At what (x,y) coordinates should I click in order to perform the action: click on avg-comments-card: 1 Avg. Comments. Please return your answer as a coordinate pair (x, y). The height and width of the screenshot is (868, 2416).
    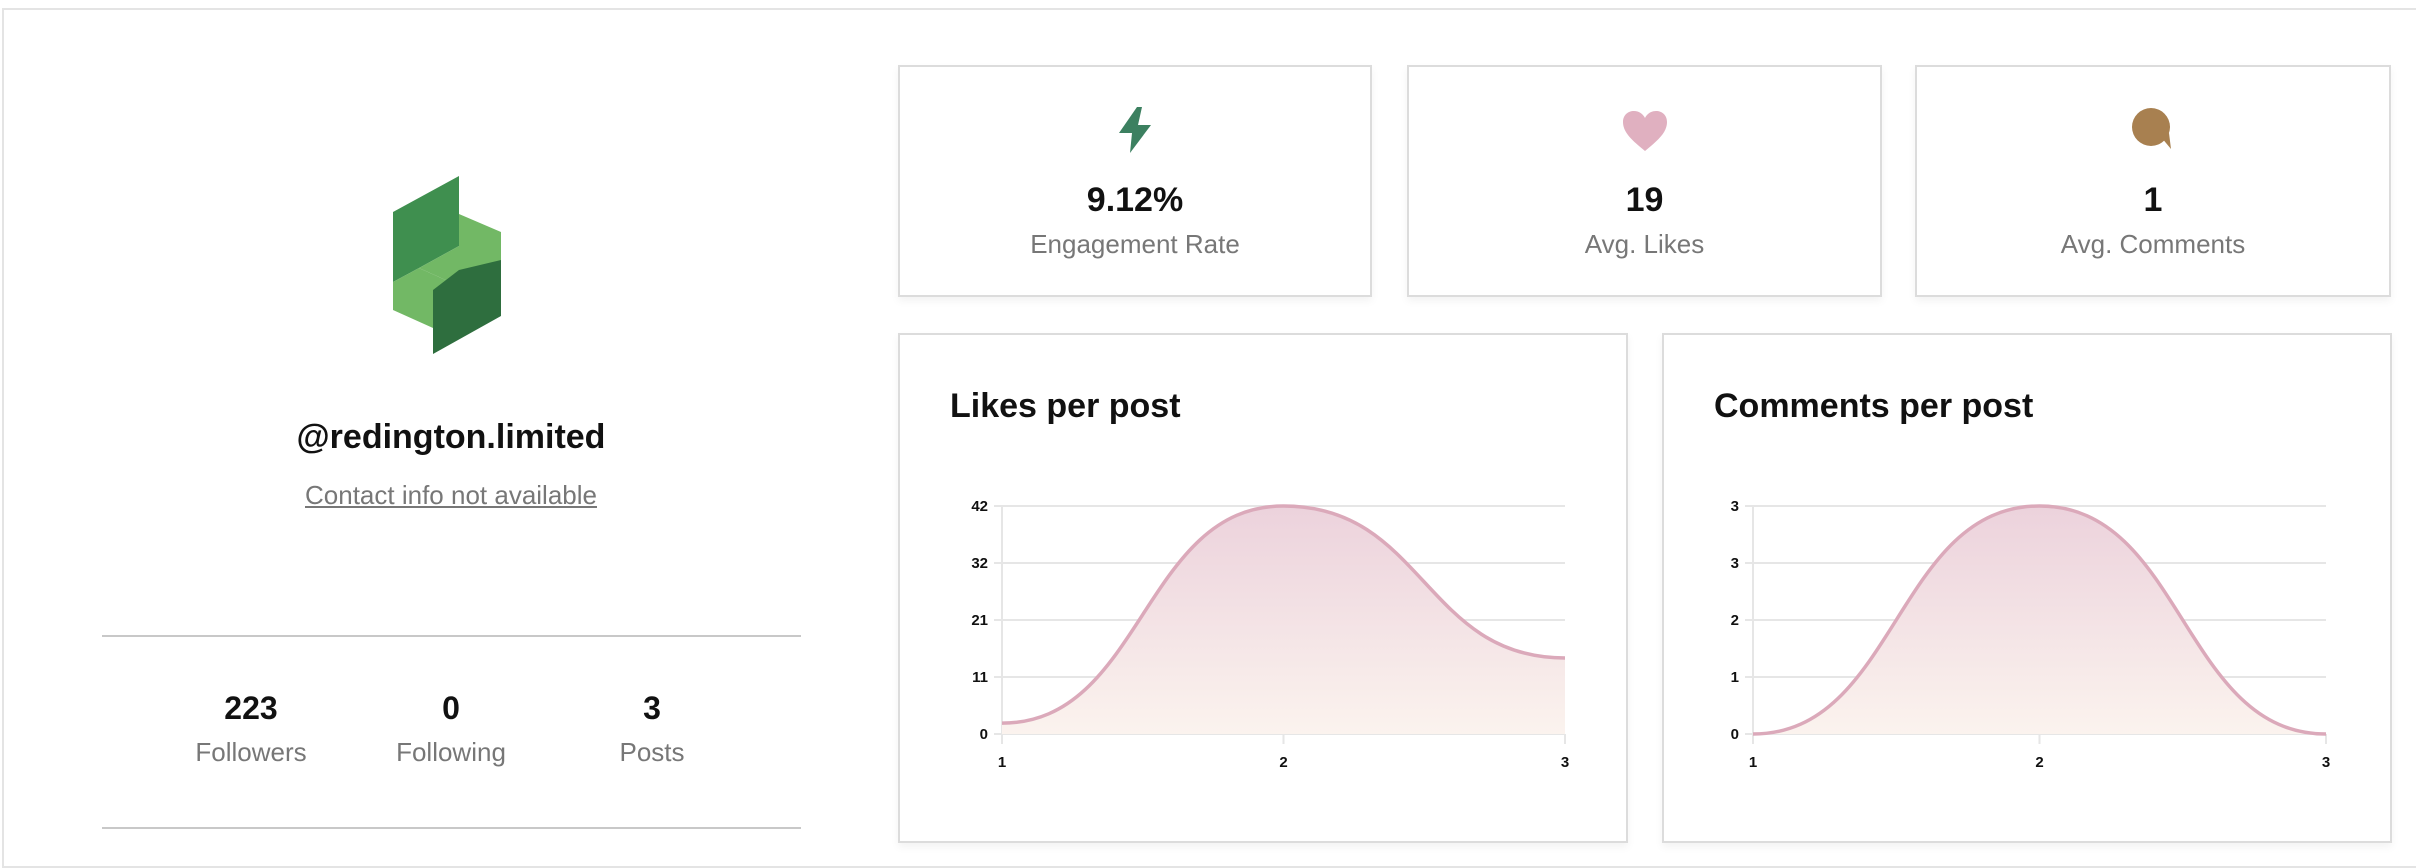
    Looking at the image, I should click on (2153, 181).